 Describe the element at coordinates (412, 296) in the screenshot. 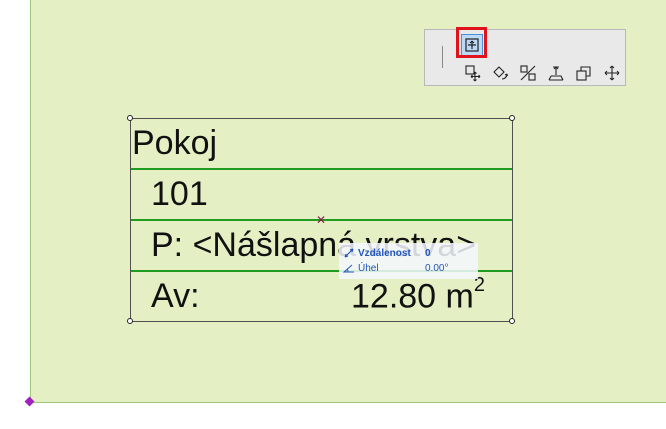

I see `area-value-text: 12.80 m` at that location.